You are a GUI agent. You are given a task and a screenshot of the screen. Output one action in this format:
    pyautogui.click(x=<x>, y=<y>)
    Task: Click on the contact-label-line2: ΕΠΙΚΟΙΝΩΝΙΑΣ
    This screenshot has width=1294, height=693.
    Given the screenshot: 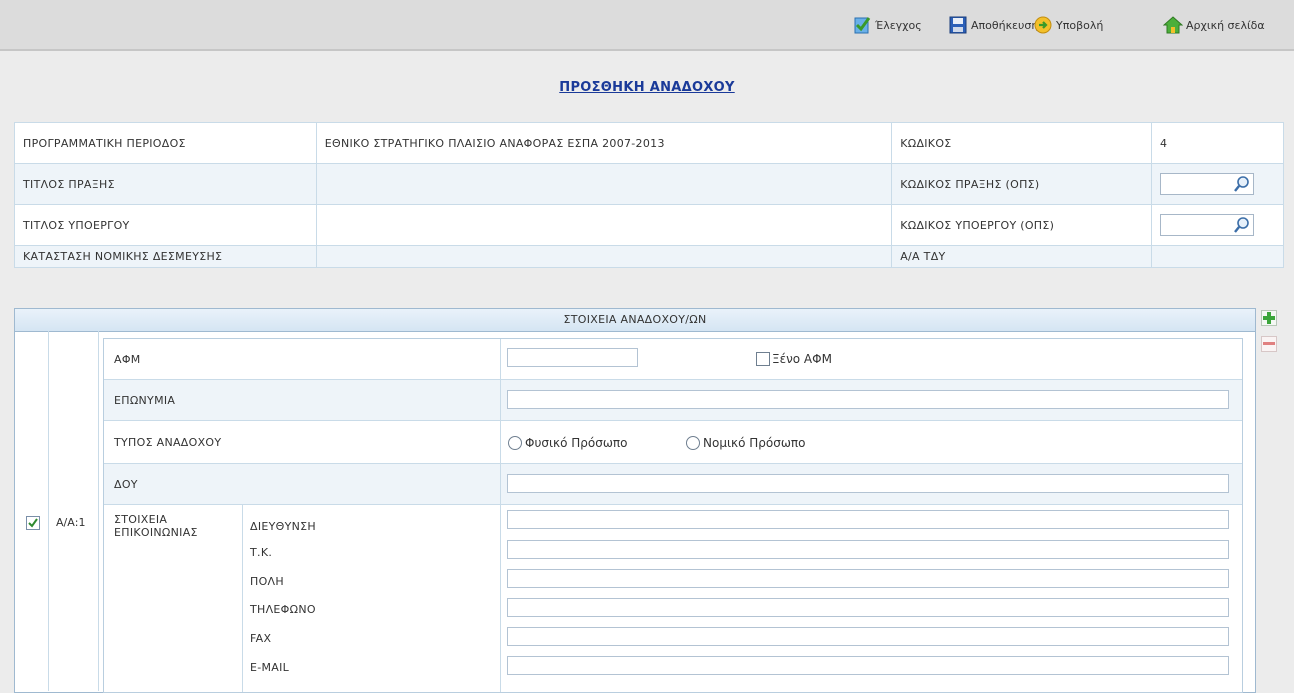 What is the action you would take?
    pyautogui.click(x=156, y=532)
    